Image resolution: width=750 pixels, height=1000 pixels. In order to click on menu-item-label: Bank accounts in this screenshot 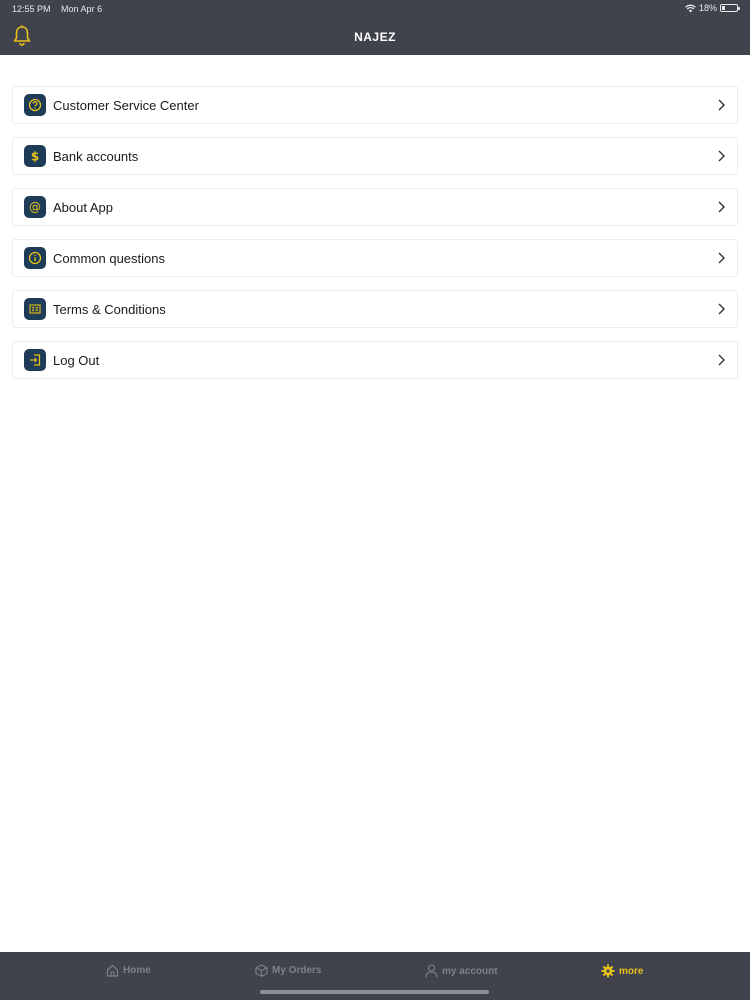, I will do `click(96, 156)`.